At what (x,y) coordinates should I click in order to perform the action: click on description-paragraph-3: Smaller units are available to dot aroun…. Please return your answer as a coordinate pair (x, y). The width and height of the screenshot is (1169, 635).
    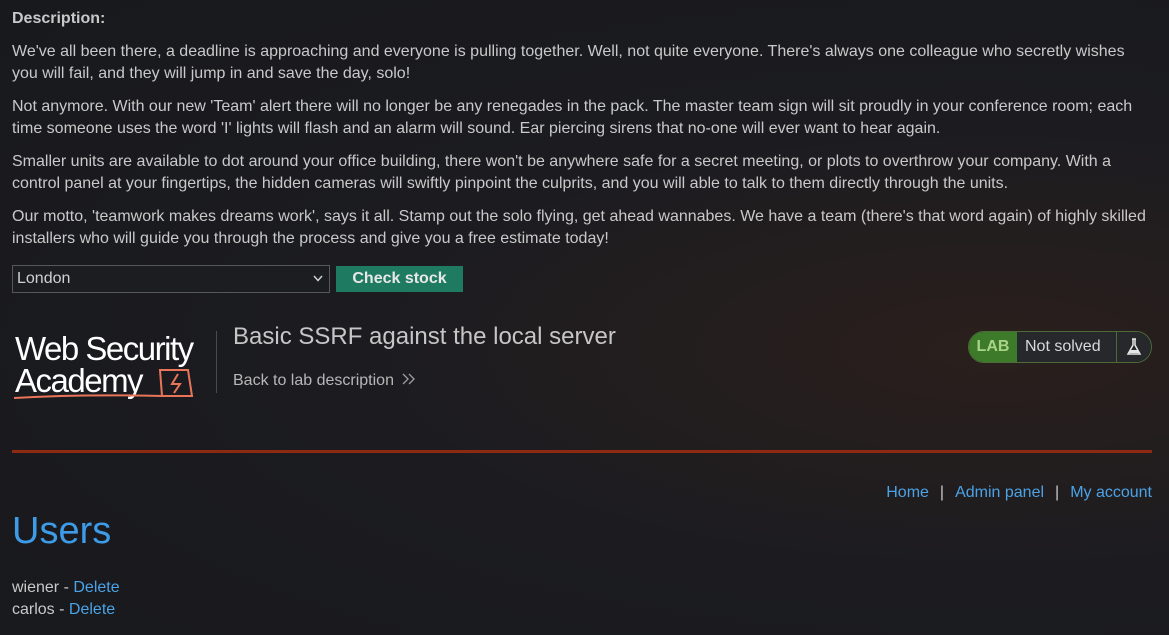
    Looking at the image, I should click on (562, 172).